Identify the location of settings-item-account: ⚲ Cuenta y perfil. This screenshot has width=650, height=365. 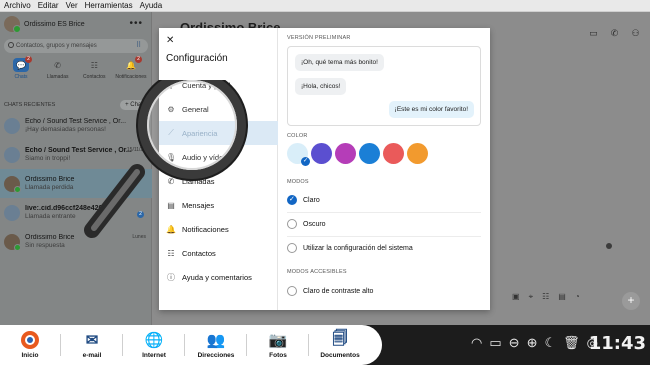
(218, 85).